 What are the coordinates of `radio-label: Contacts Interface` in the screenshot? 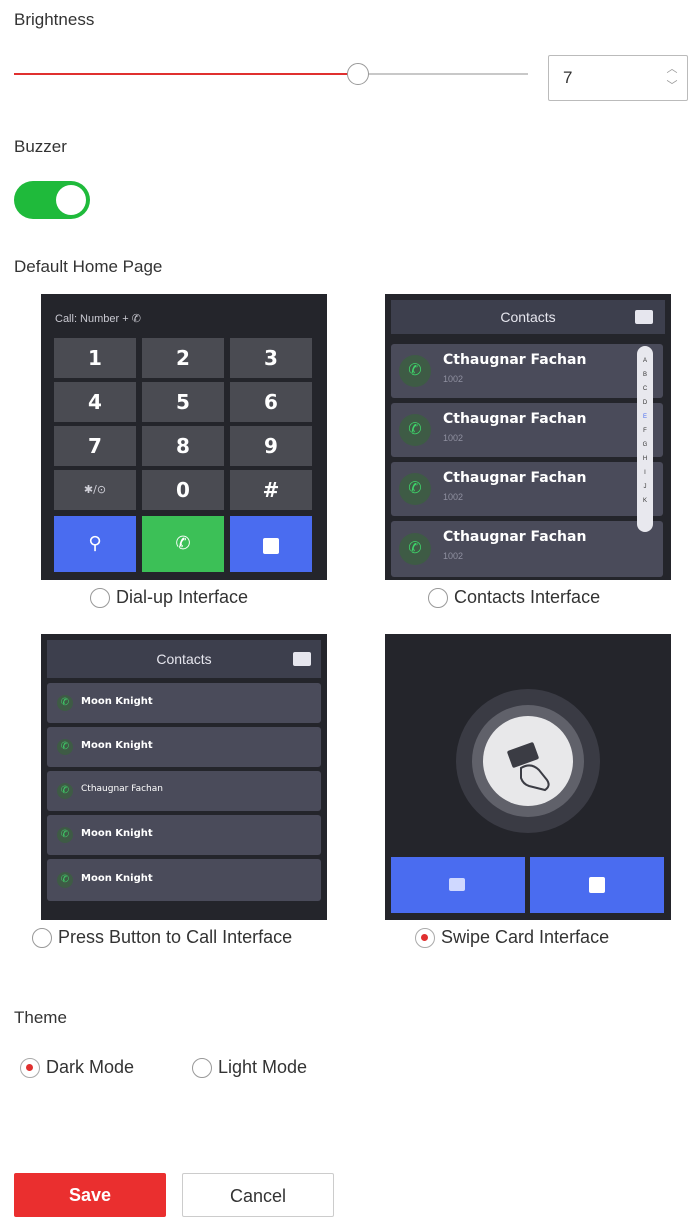 It's located at (527, 597).